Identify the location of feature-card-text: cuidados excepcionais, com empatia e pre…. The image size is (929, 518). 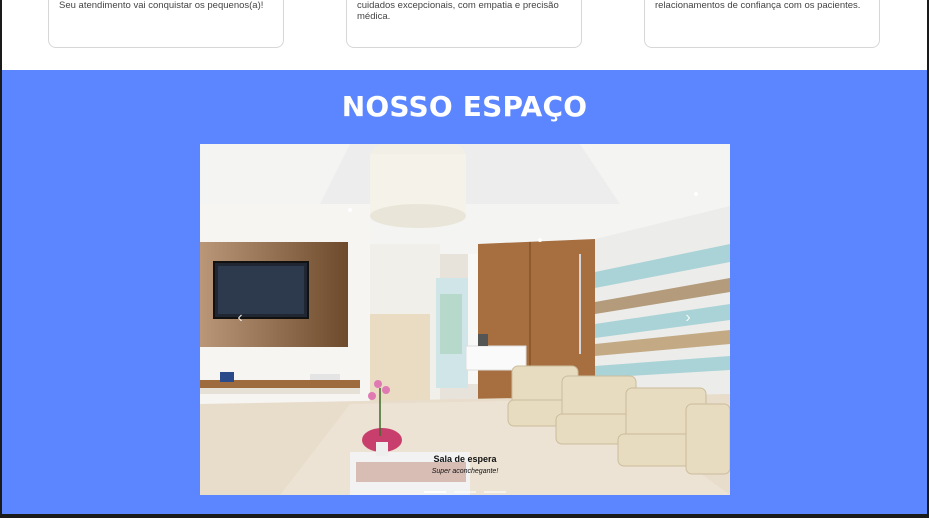
(458, 11).